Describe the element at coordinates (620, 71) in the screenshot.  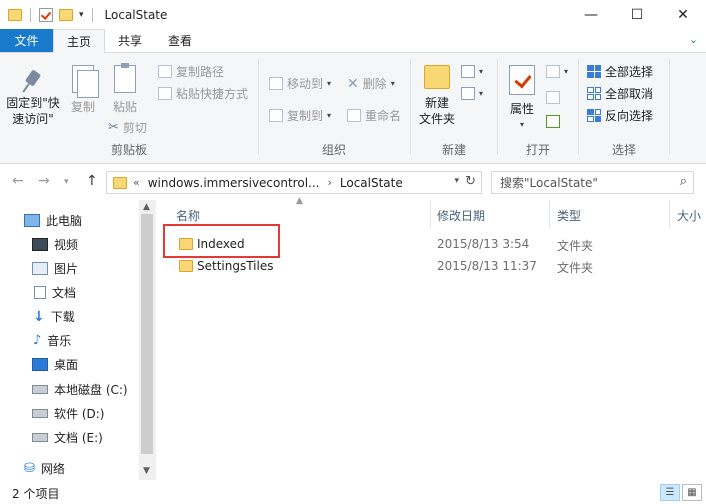
I see `select-all-button: 全部选择` at that location.